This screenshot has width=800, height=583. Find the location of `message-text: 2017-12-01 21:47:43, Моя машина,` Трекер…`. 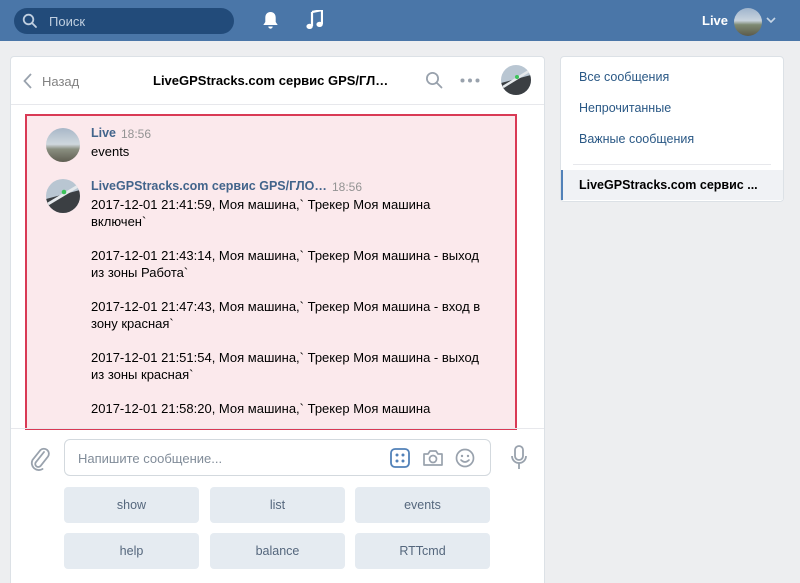

message-text: 2017-12-01 21:47:43, Моя машина,` Трекер… is located at coordinates (286, 306).